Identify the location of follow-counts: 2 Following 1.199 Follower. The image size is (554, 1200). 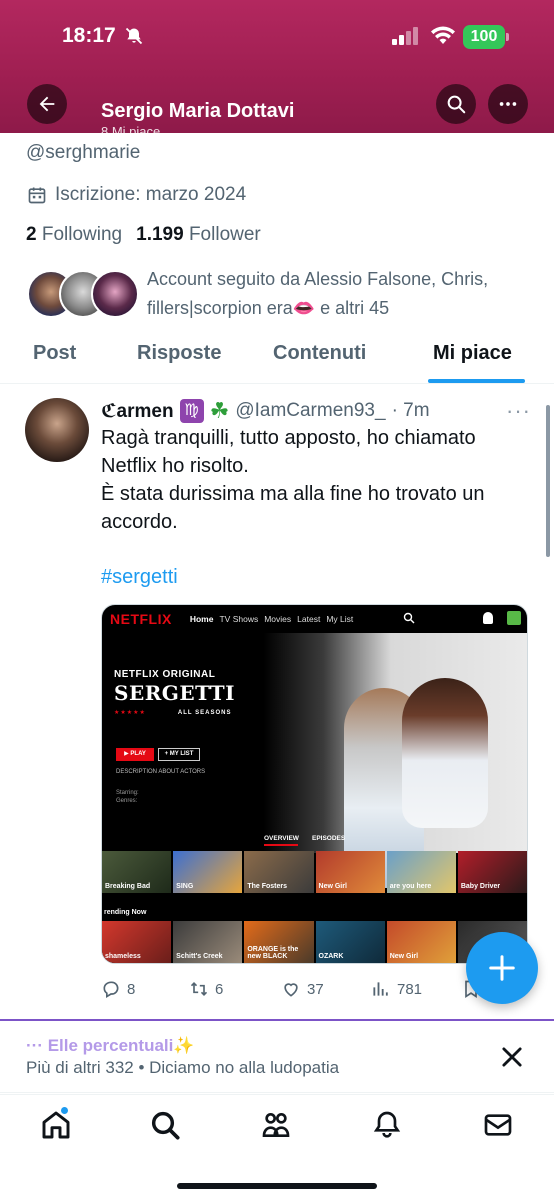
(143, 235).